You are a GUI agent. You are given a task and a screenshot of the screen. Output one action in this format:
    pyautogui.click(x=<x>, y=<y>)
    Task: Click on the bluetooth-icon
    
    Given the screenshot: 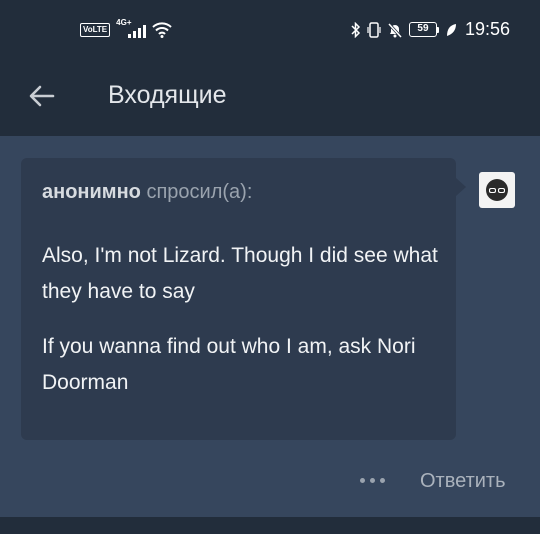 What is the action you would take?
    pyautogui.click(x=356, y=29)
    